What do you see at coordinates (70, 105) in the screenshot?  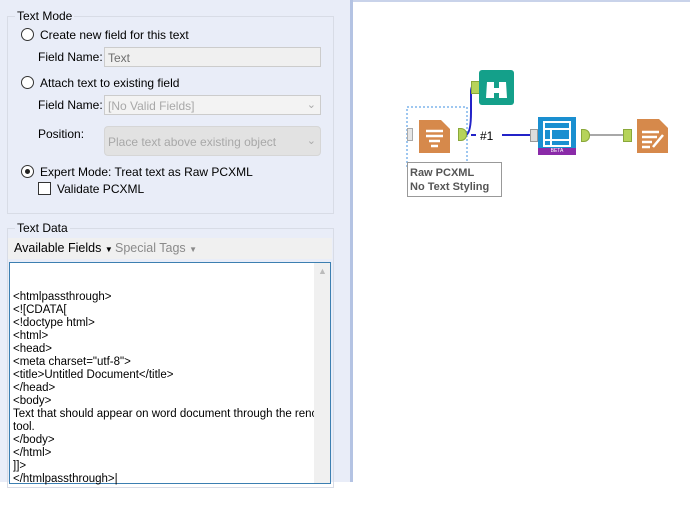 I see `existing-field-name-label: Field Name:` at bounding box center [70, 105].